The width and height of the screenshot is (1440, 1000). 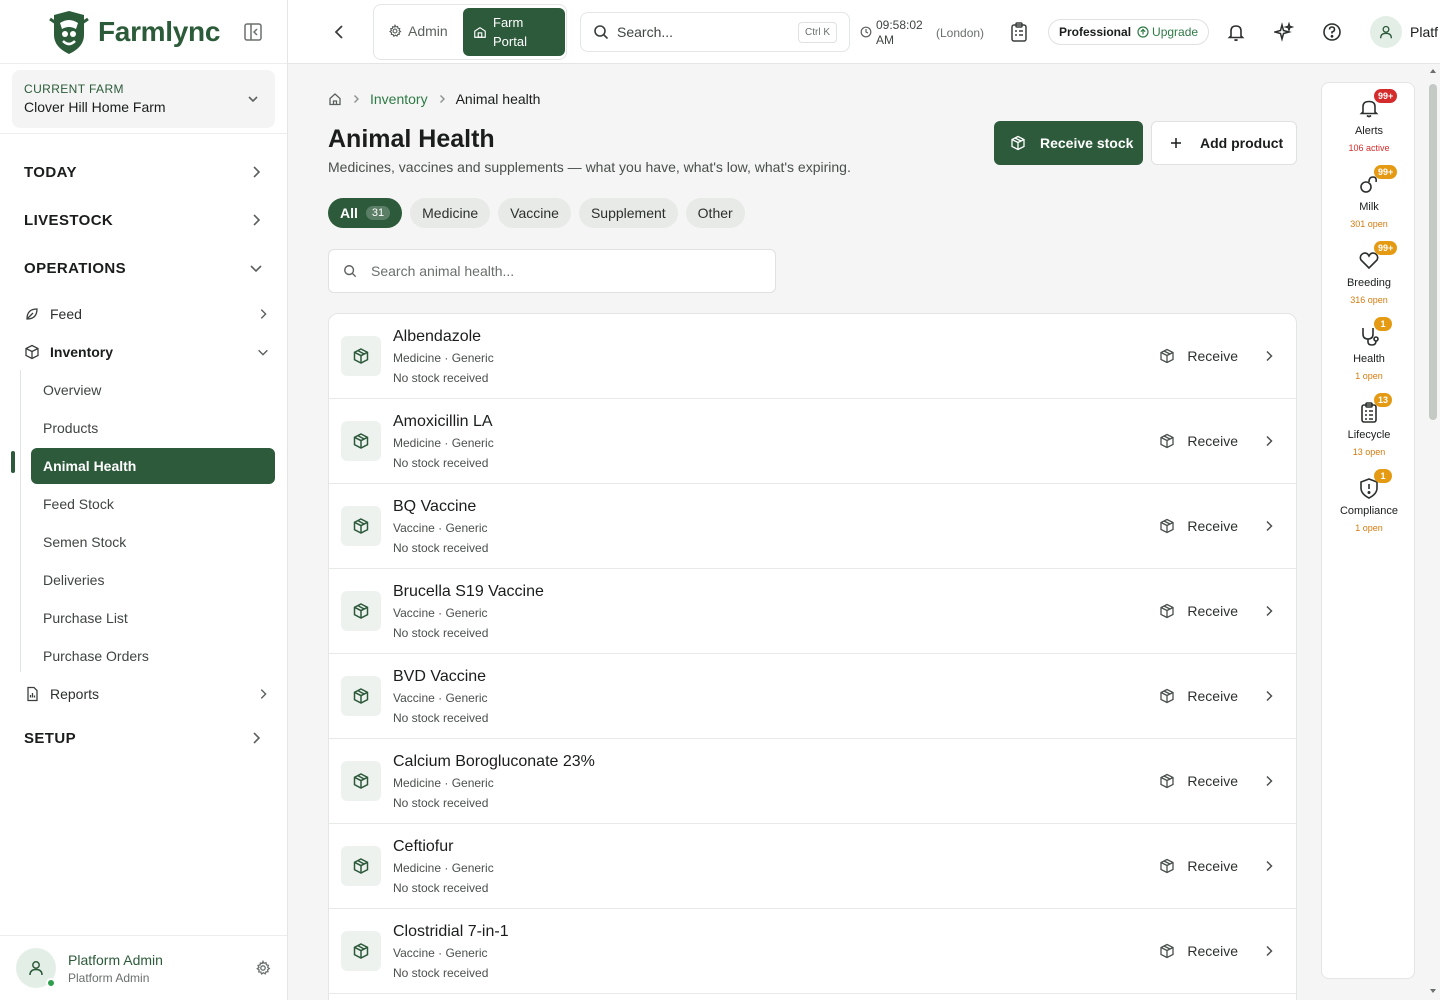 What do you see at coordinates (1175, 32) in the screenshot?
I see `upgrade-label: Upgrade` at bounding box center [1175, 32].